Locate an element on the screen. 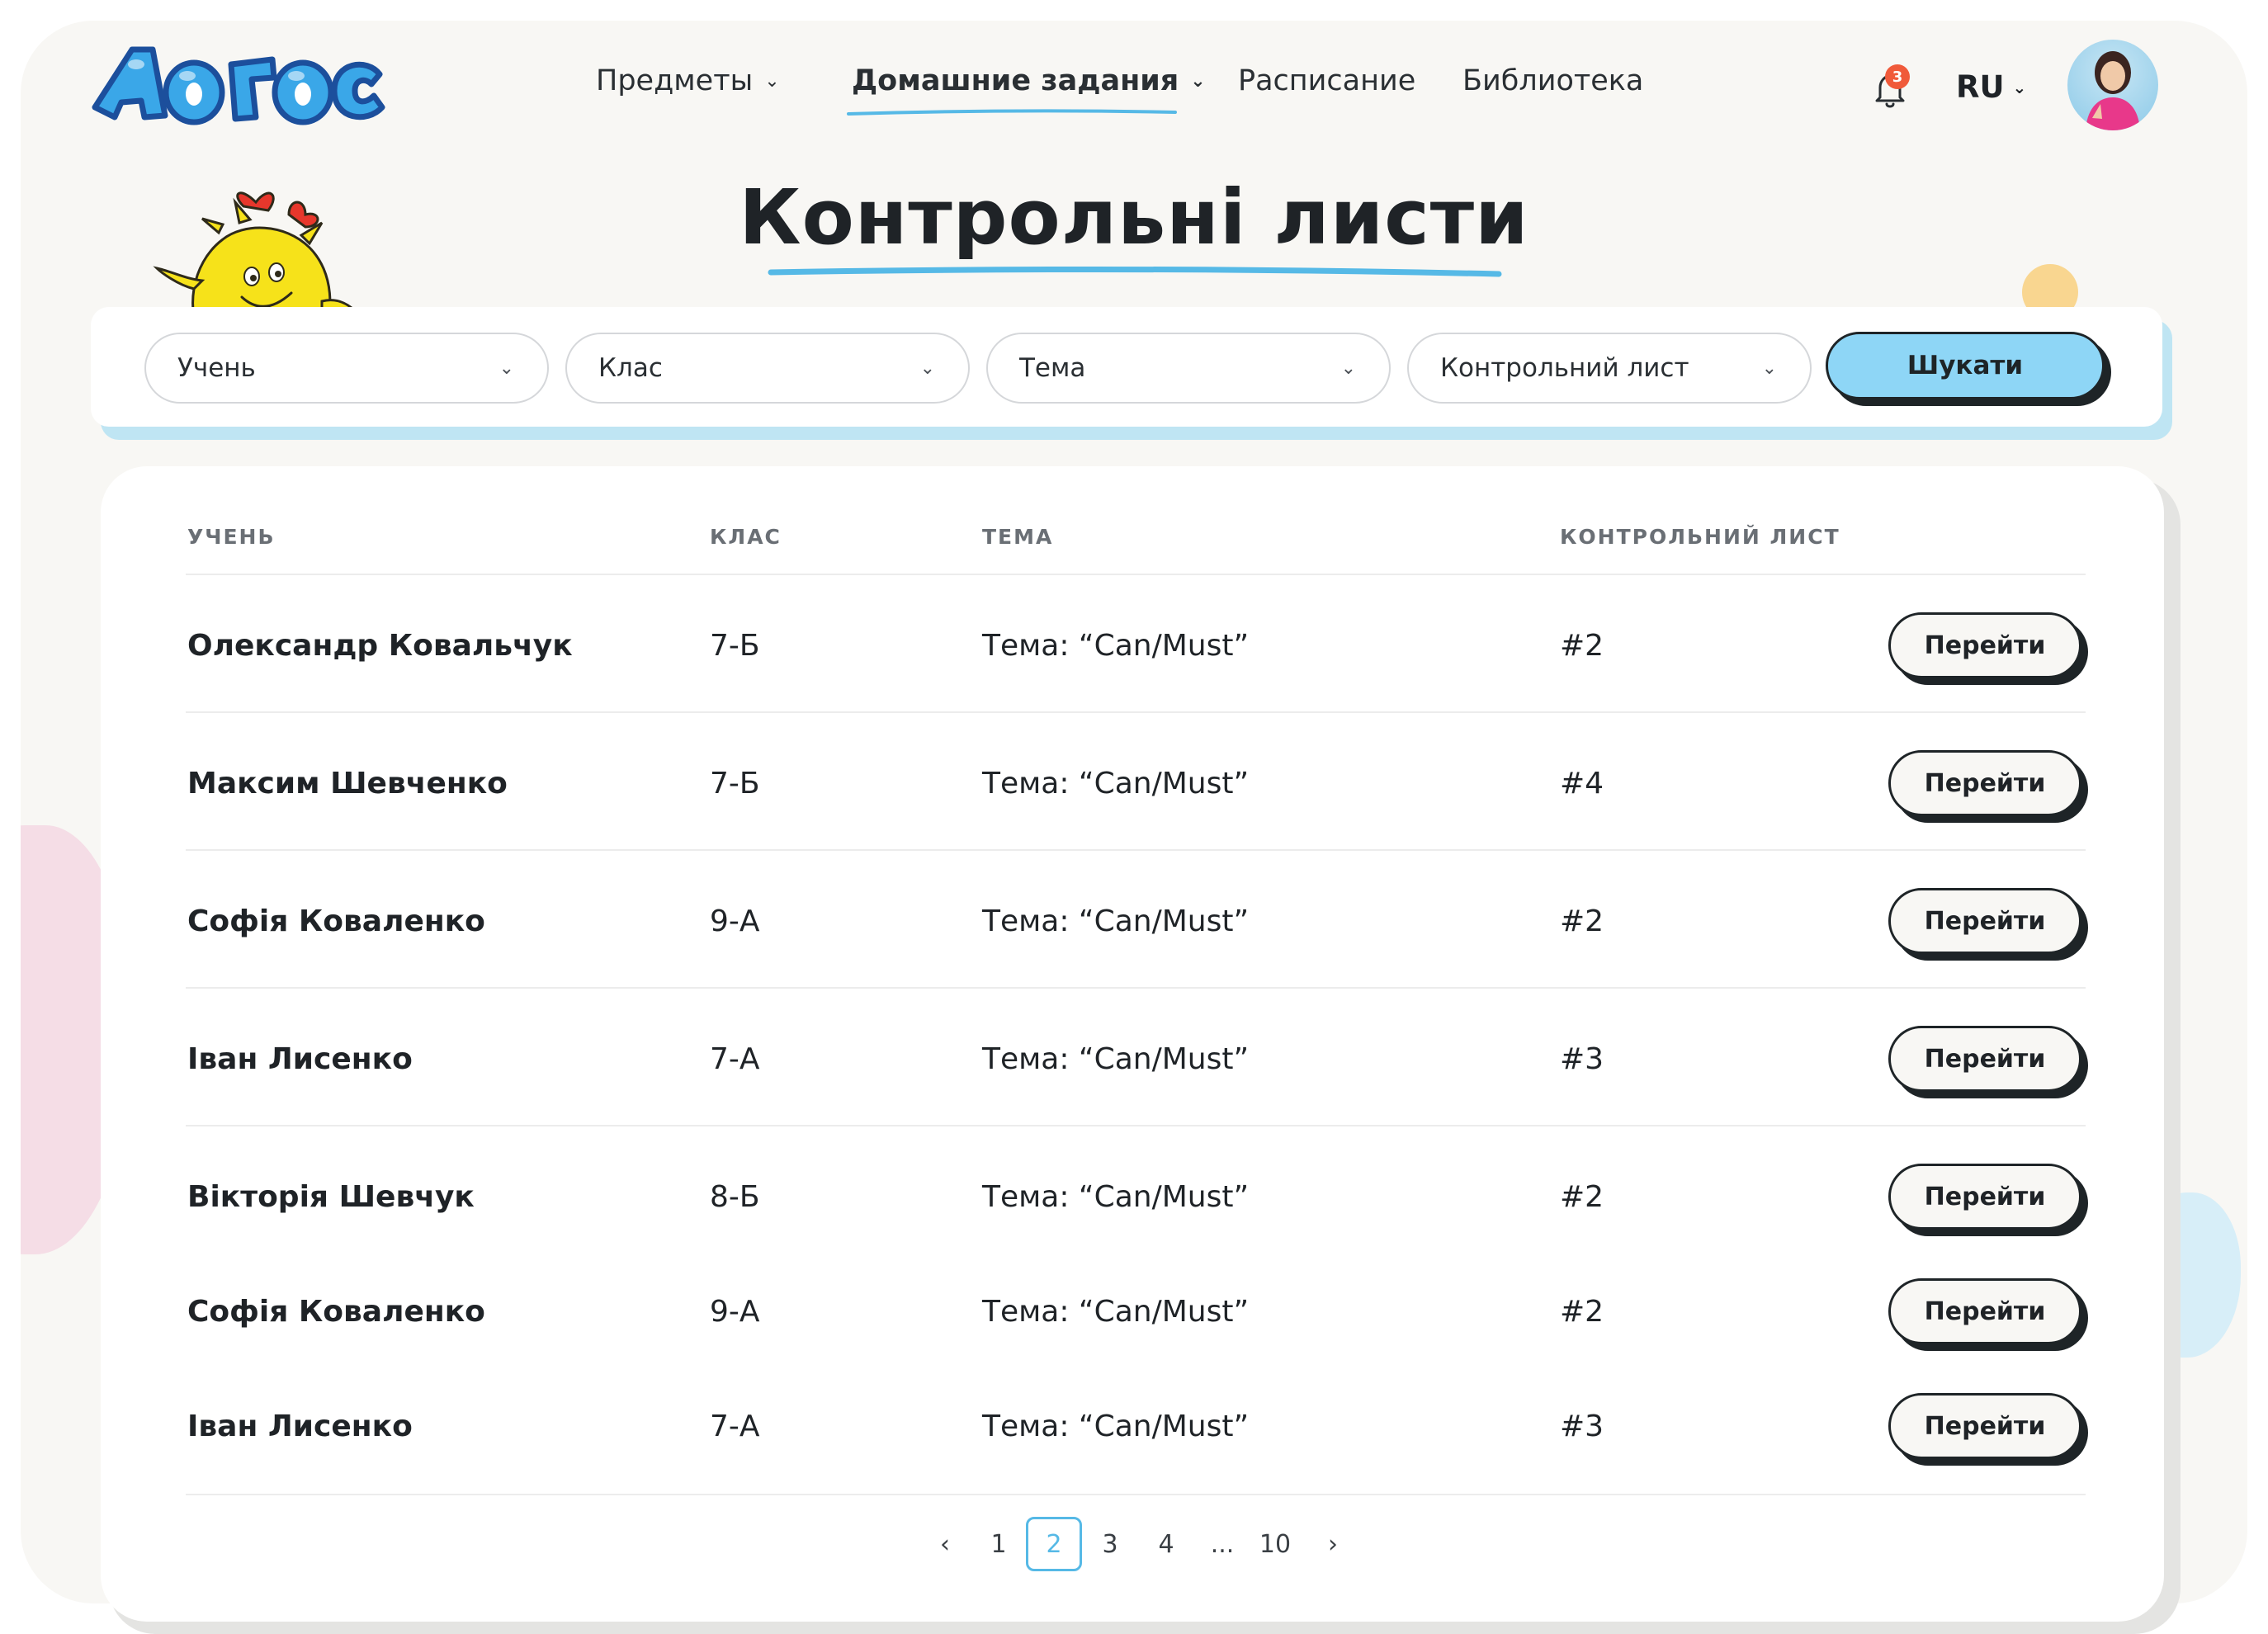 This screenshot has width=2268, height=1634. topic-select: Тема ⌄ is located at coordinates (1188, 368).